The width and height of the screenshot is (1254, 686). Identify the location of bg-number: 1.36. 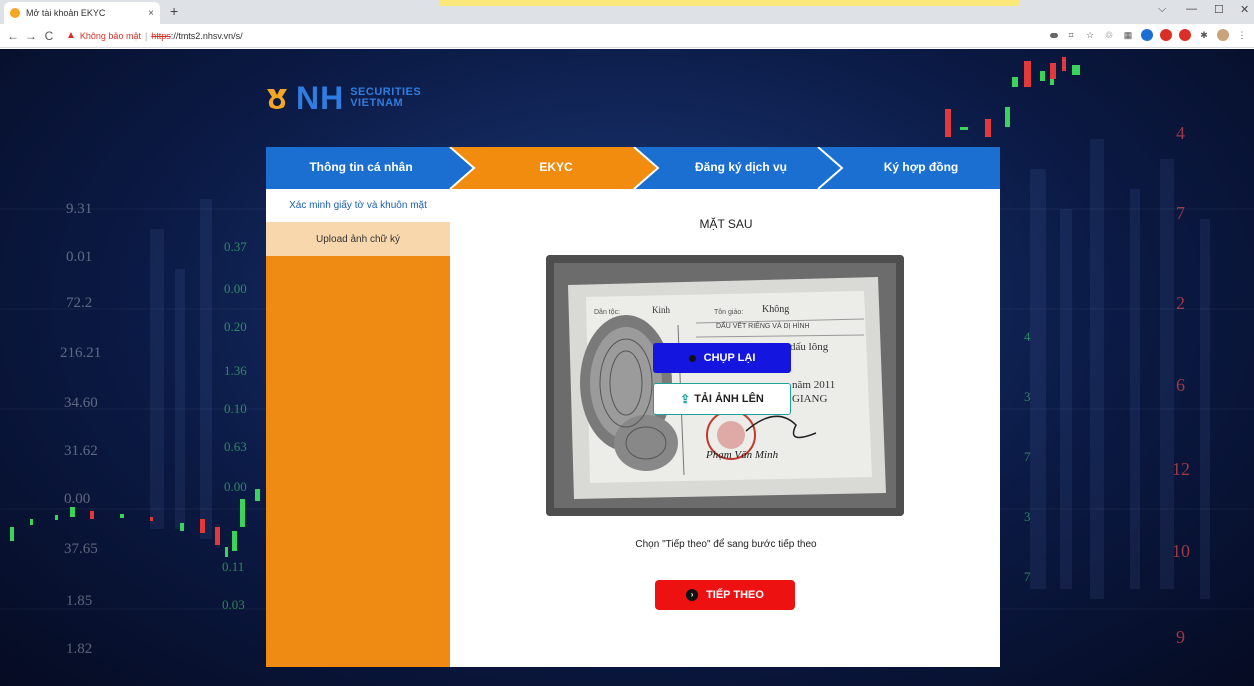
(235, 370).